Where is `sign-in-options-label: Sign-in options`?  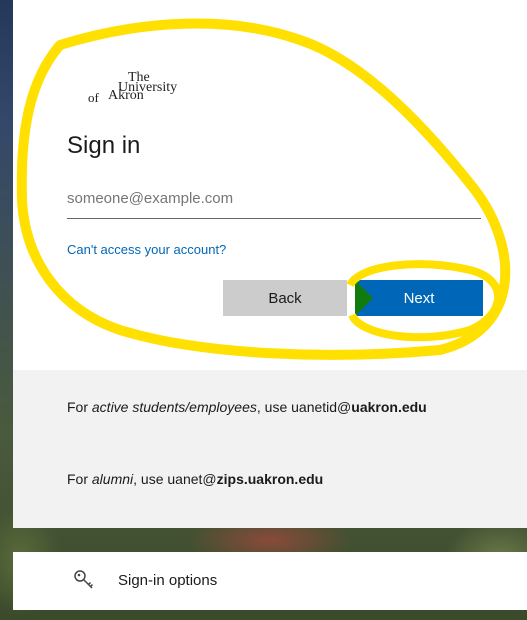 sign-in-options-label: Sign-in options is located at coordinates (167, 580).